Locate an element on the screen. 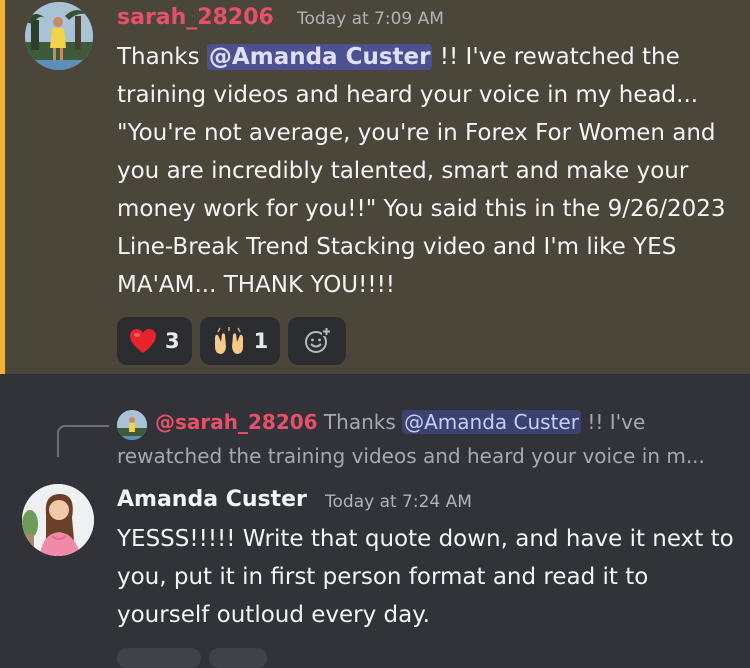 Image resolution: width=750 pixels, height=668 pixels. author-name: sarah_28206 is located at coordinates (195, 17).